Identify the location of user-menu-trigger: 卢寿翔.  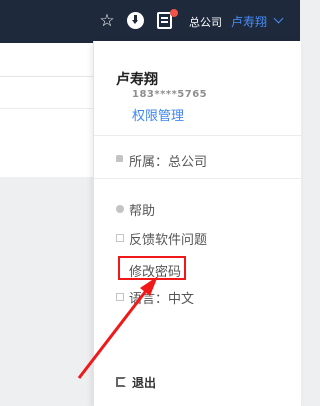
(249, 21).